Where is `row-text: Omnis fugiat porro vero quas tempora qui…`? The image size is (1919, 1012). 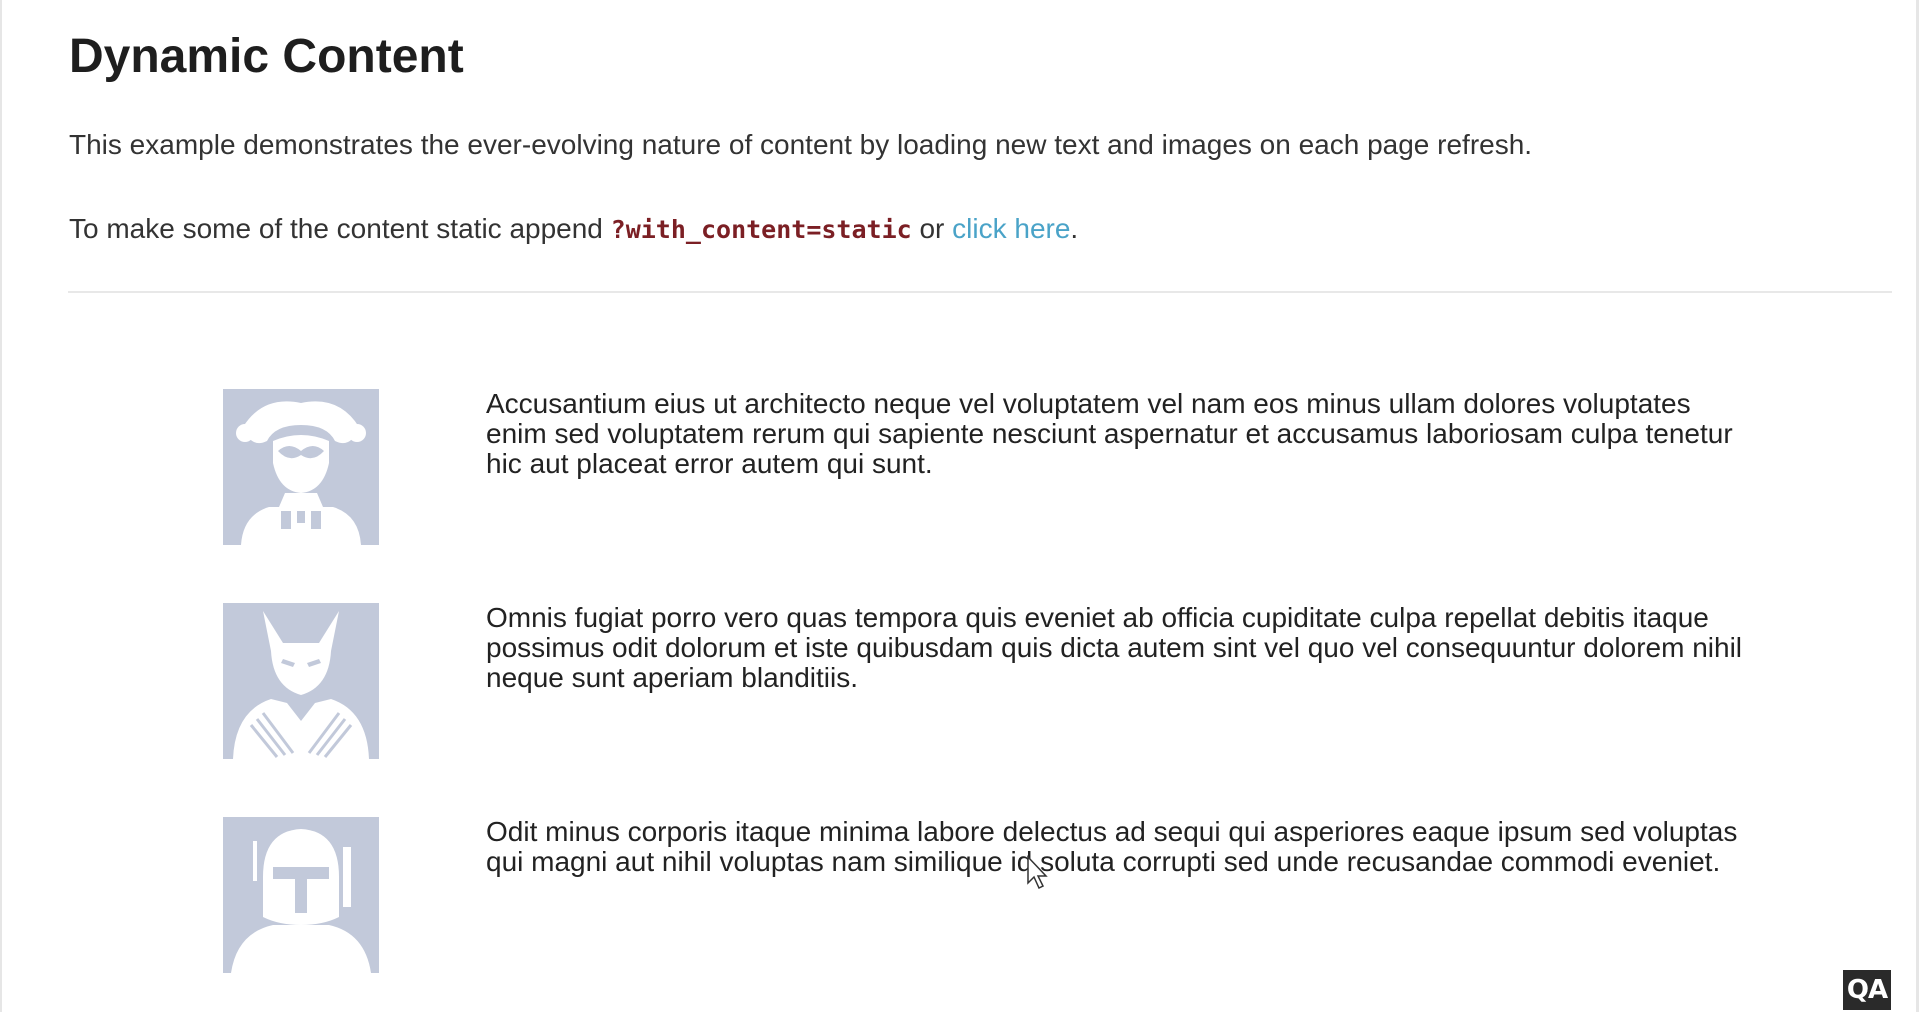 row-text: Omnis fugiat porro vero quas tempora qui… is located at coordinates (1114, 647).